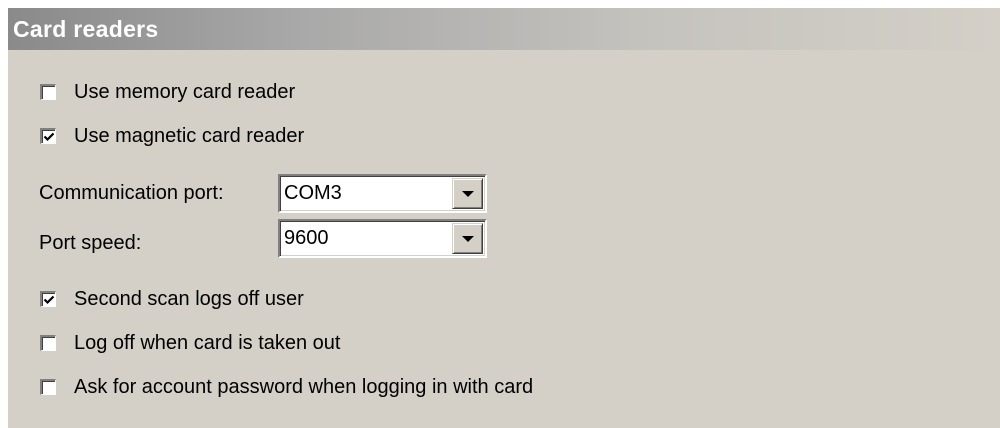 Image resolution: width=1000 pixels, height=428 pixels. Describe the element at coordinates (48, 387) in the screenshot. I see `ask-password-checkbox` at that location.